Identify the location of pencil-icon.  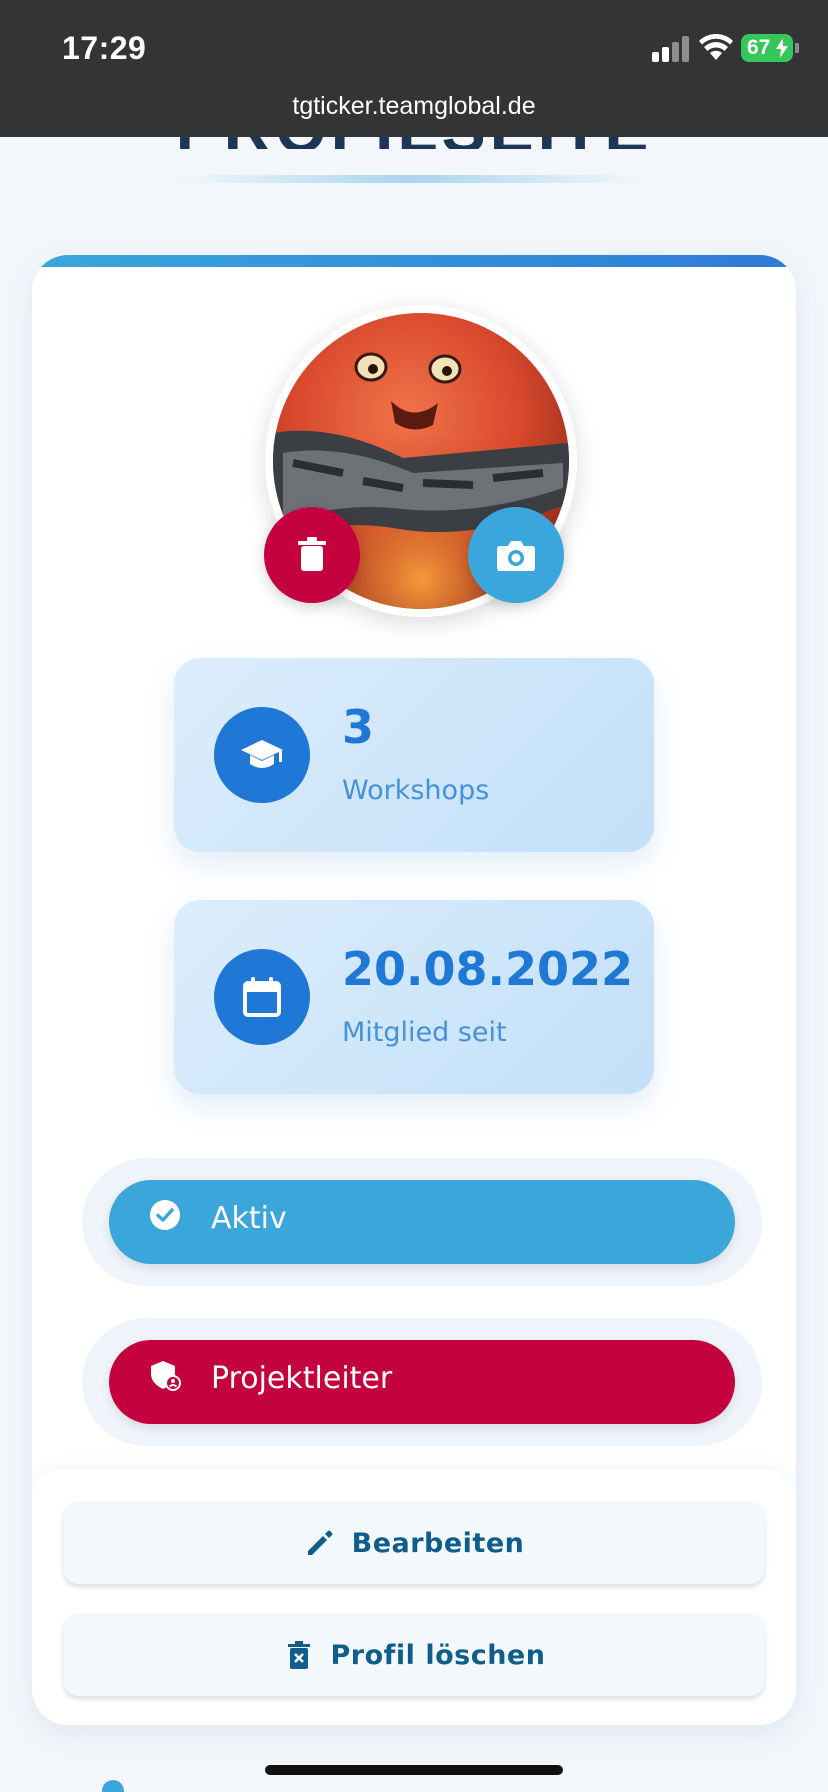
(320, 1542).